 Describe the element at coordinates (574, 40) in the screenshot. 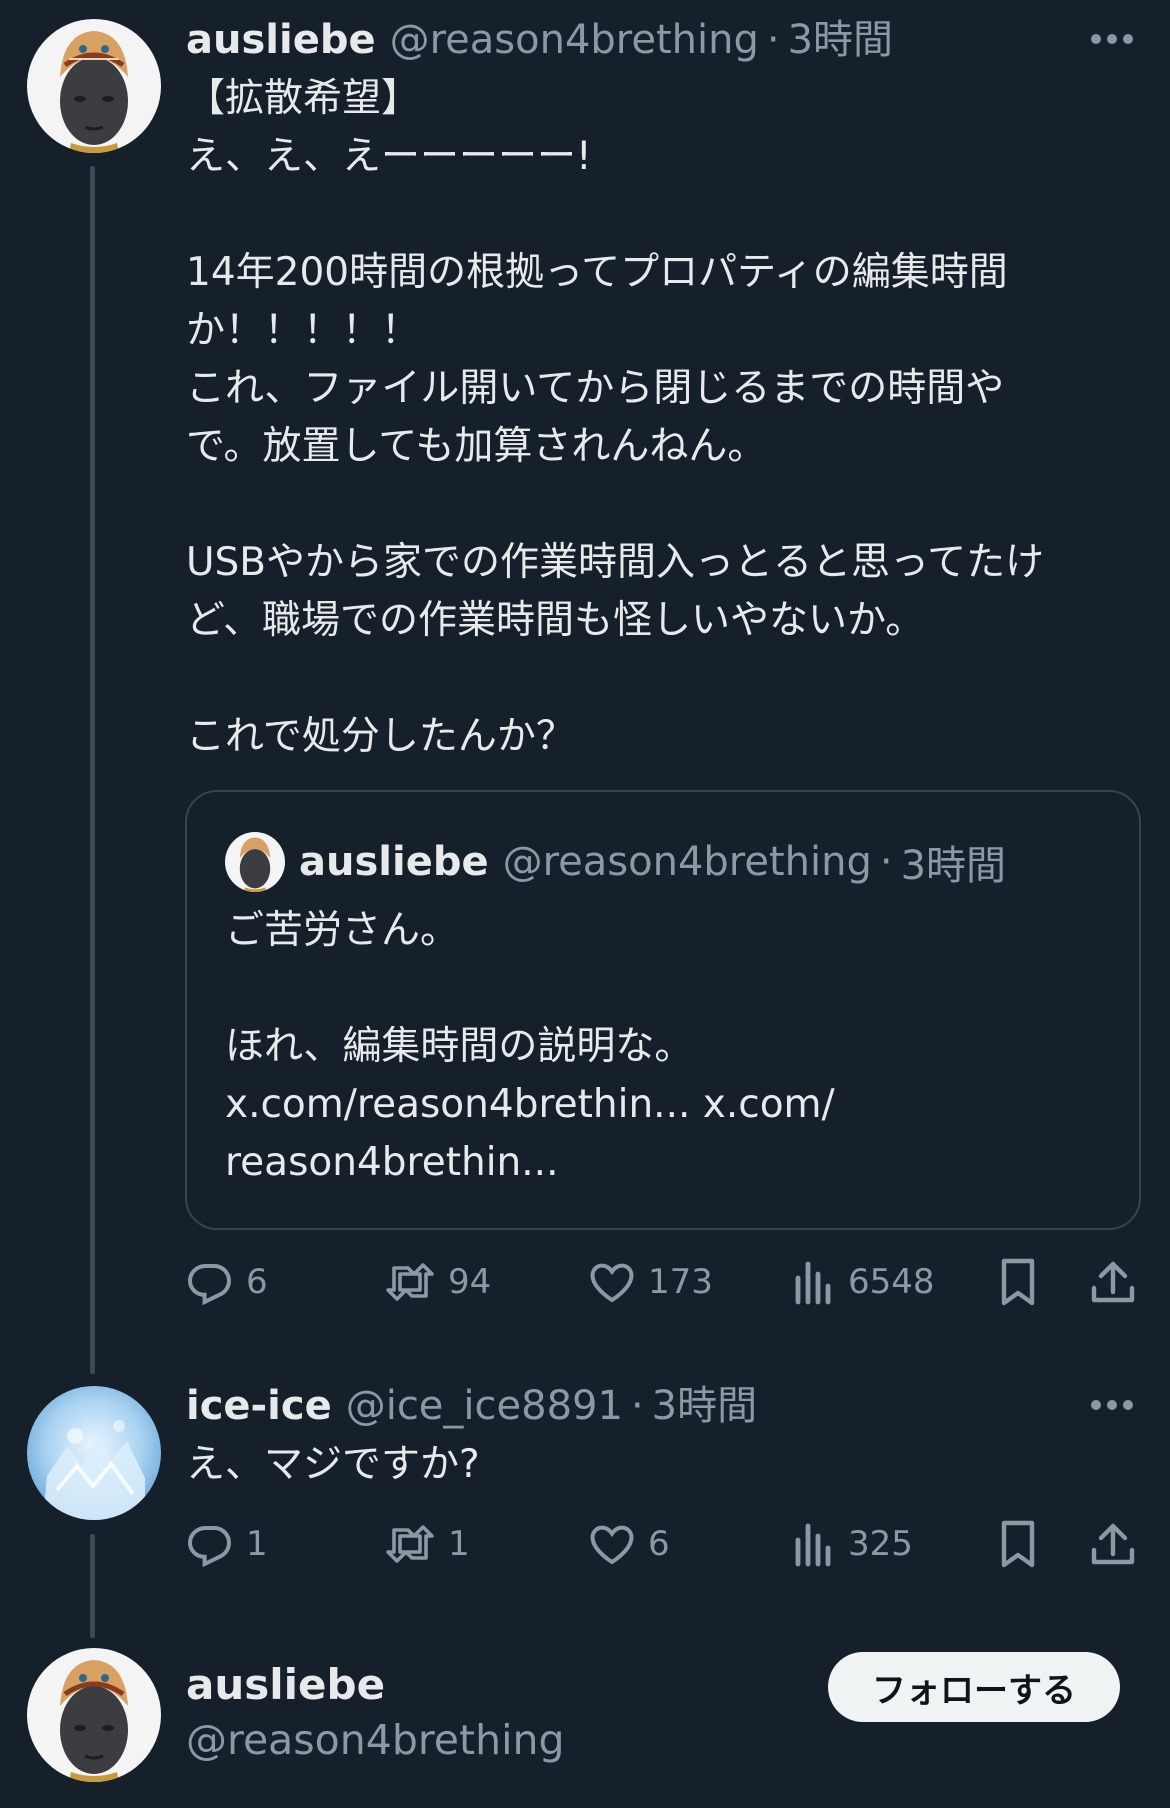

I see `author-handle: @reason4brething` at that location.